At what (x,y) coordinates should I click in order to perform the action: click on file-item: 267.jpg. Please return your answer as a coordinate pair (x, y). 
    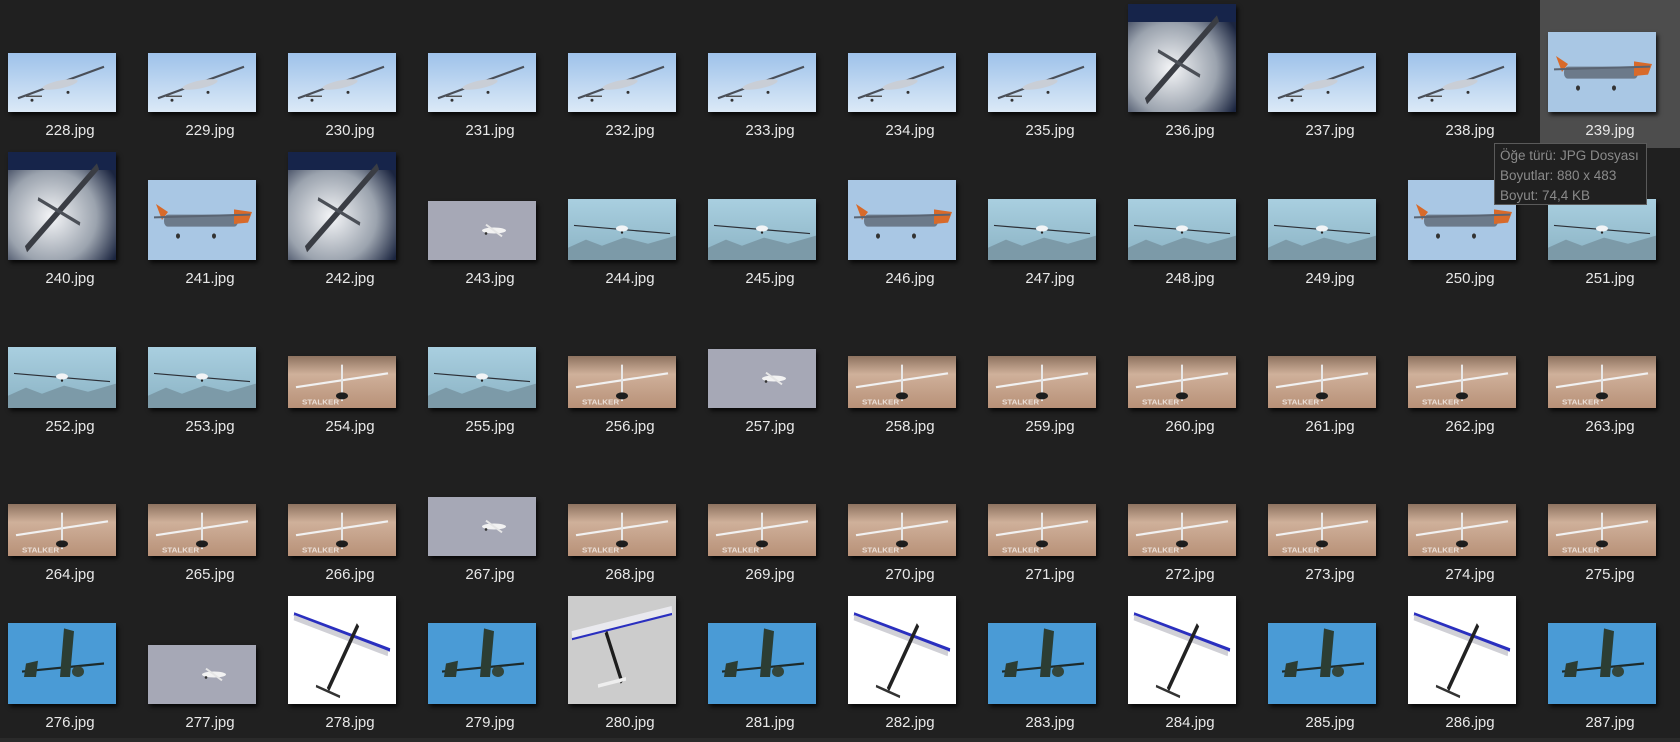
    Looking at the image, I should click on (490, 518).